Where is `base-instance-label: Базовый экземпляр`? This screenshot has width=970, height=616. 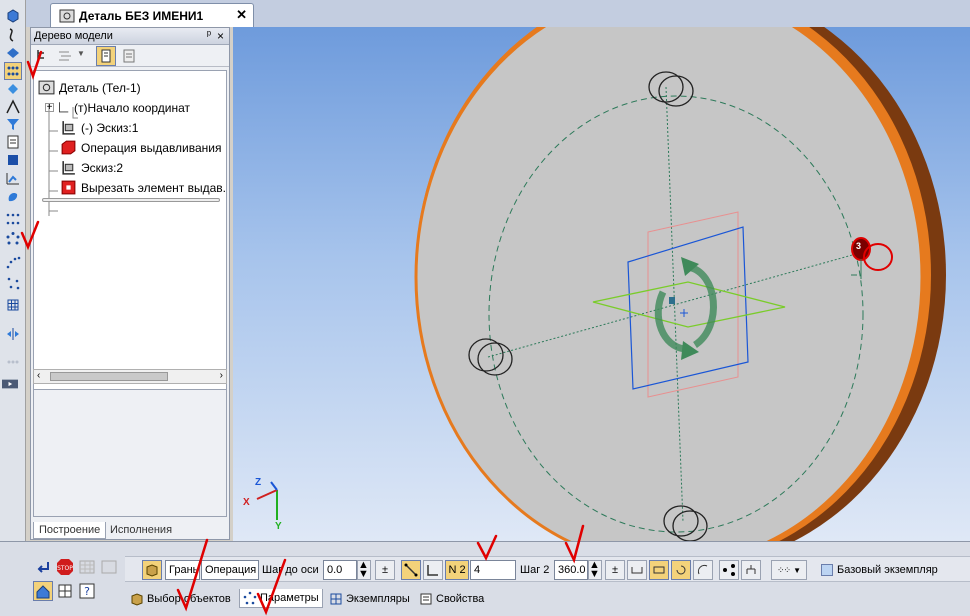 base-instance-label: Базовый экземпляр is located at coordinates (887, 570).